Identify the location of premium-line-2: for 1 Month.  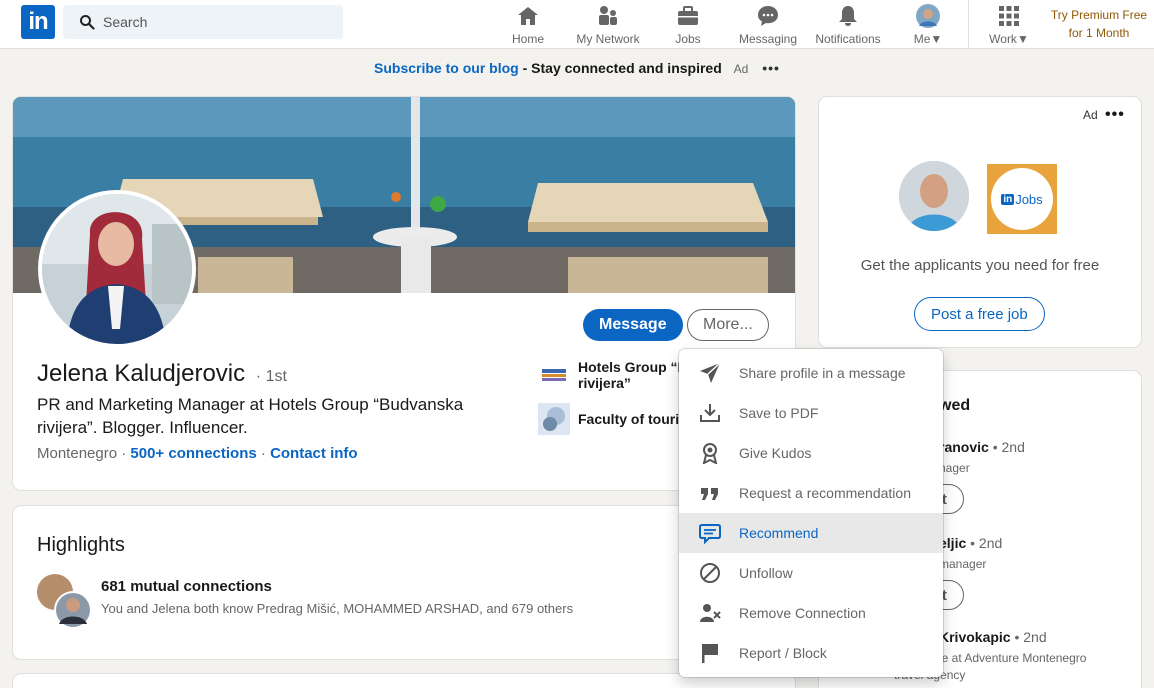
(1099, 33).